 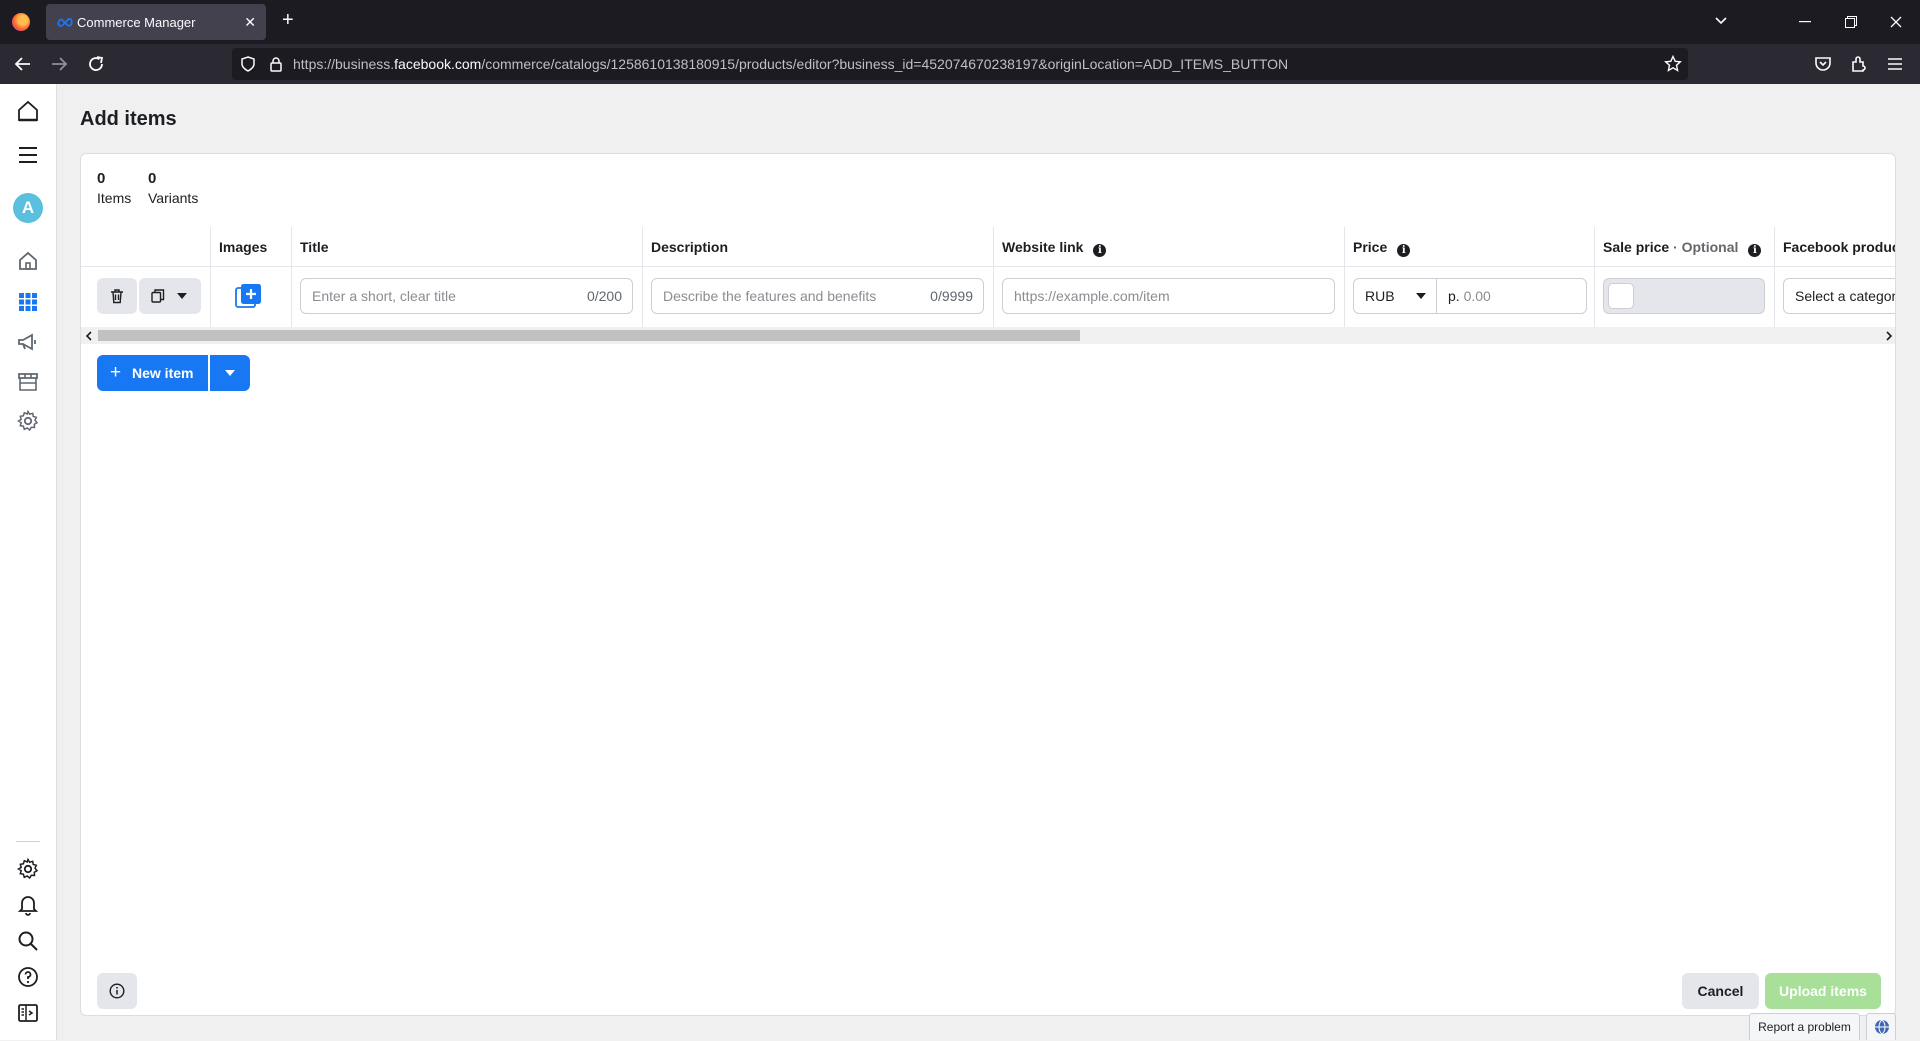 What do you see at coordinates (1851, 22) in the screenshot?
I see `restore-icon` at bounding box center [1851, 22].